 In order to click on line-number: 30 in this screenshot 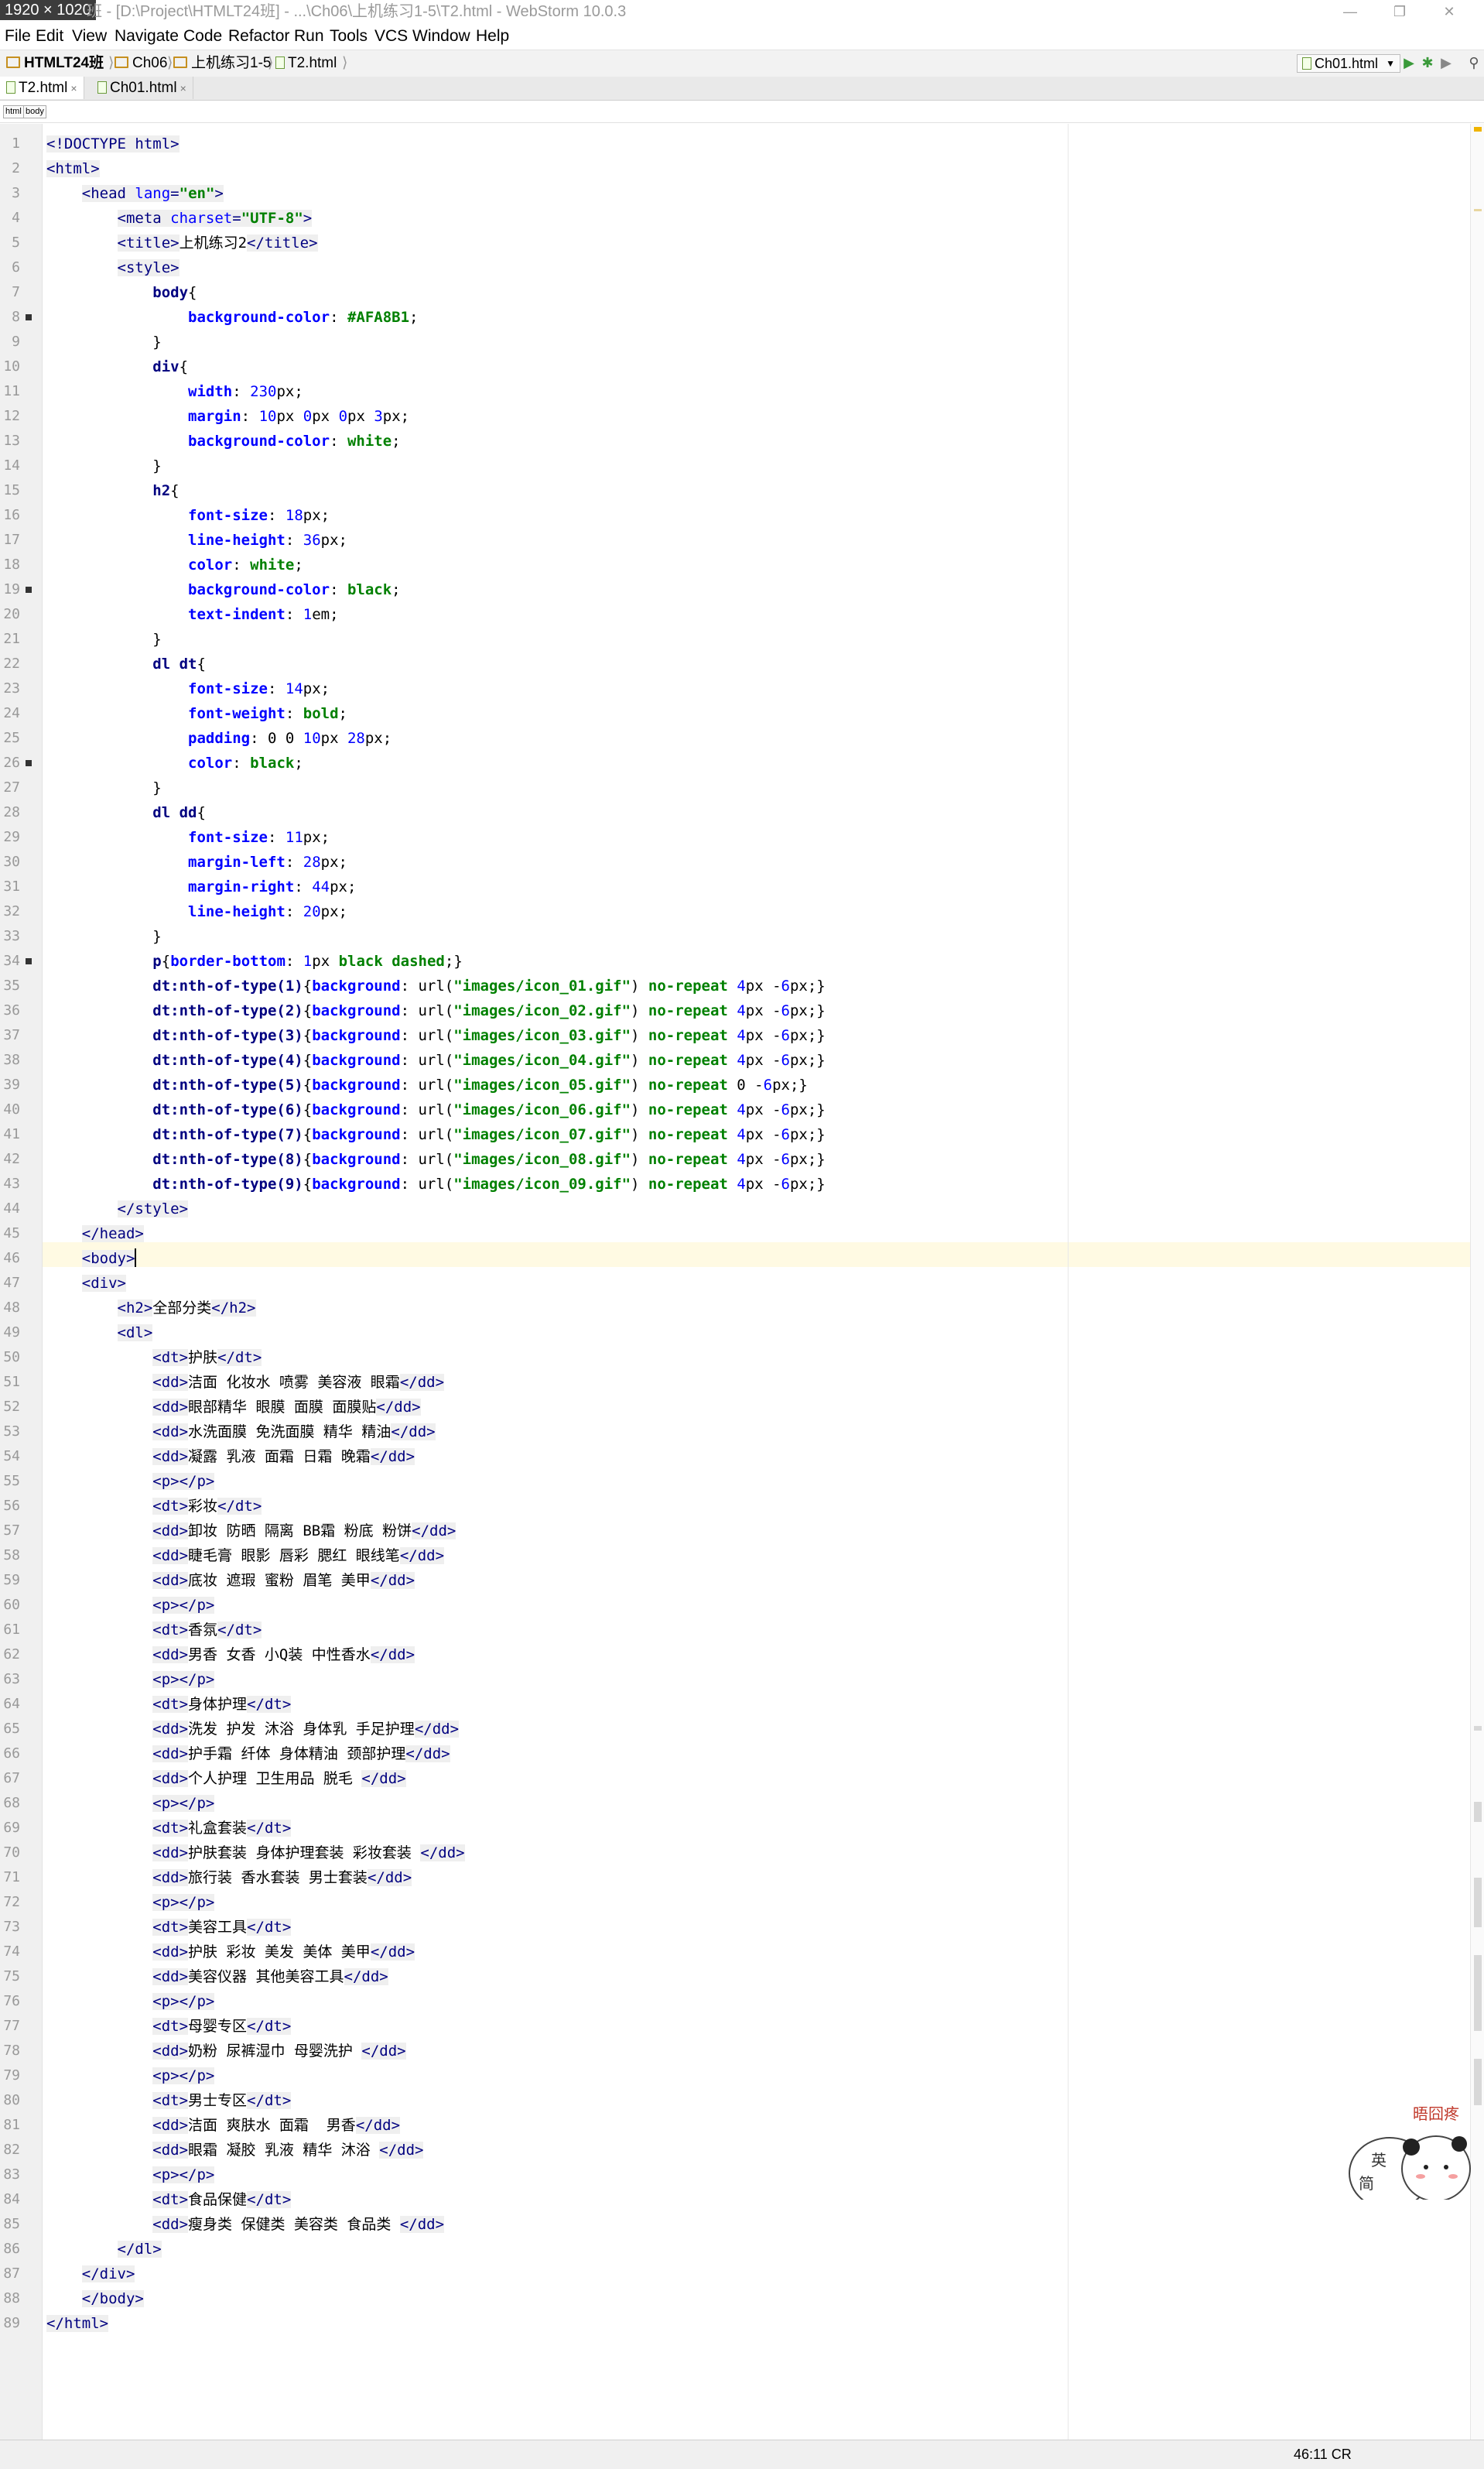, I will do `click(12, 862)`.